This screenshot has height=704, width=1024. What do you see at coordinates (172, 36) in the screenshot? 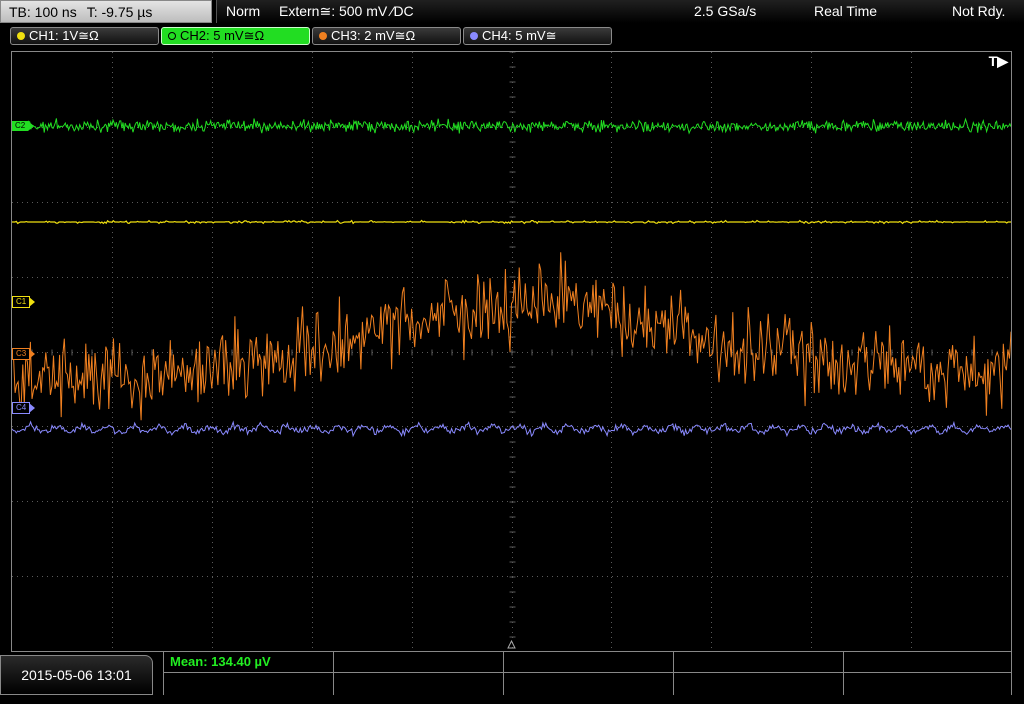
I see `ch2-dot-icon` at bounding box center [172, 36].